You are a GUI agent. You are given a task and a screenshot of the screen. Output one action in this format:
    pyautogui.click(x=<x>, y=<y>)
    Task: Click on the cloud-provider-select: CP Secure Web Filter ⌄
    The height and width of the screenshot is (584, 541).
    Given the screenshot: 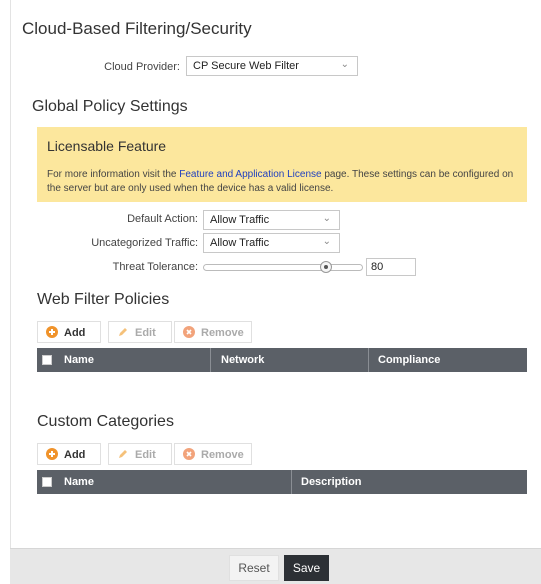 What is the action you would take?
    pyautogui.click(x=272, y=66)
    